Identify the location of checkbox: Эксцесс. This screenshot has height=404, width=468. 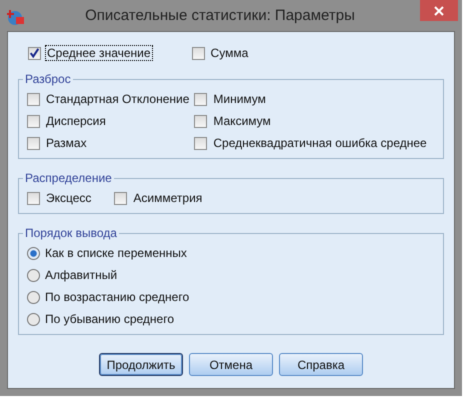
(59, 198).